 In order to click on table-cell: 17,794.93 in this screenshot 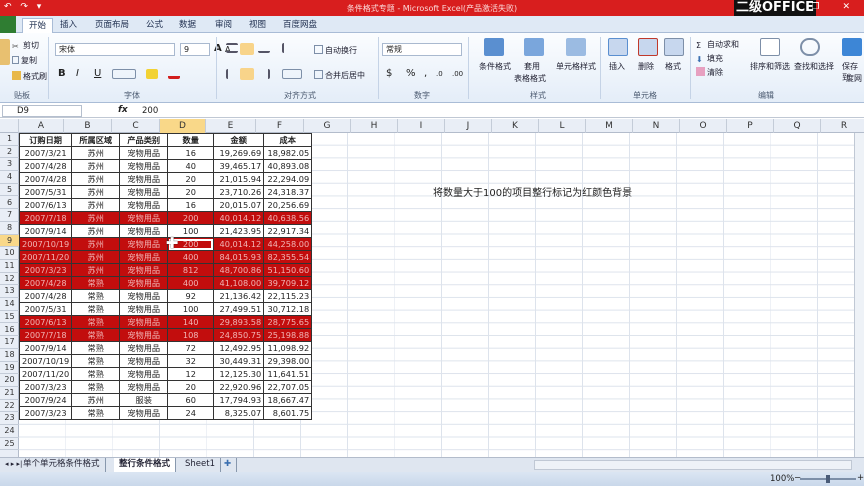, I will do `click(239, 400)`.